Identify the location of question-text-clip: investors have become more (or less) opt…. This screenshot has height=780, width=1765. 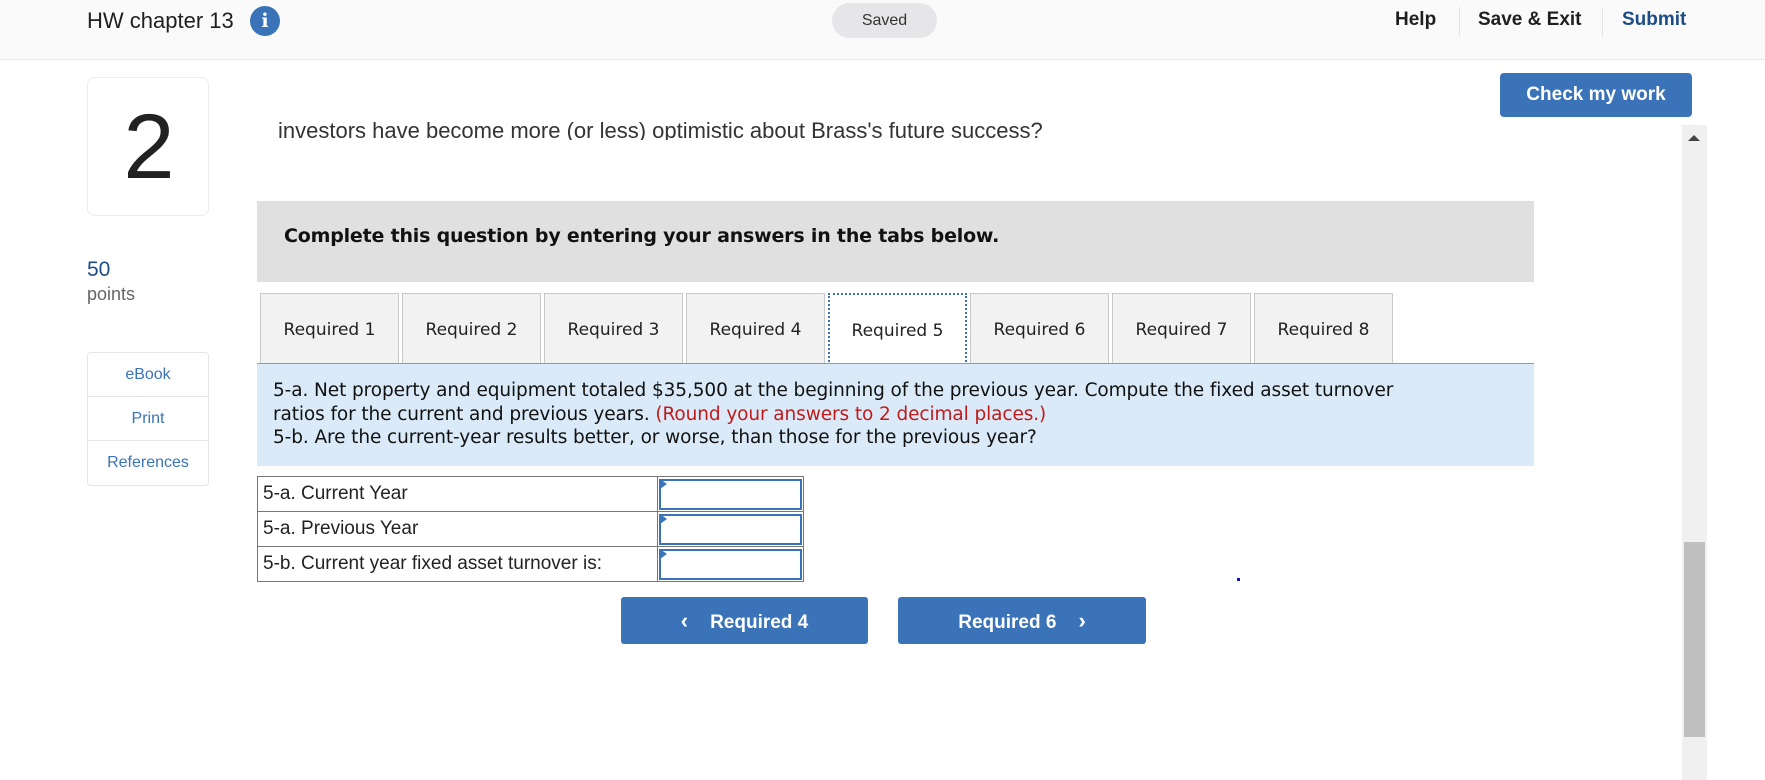
(857, 129).